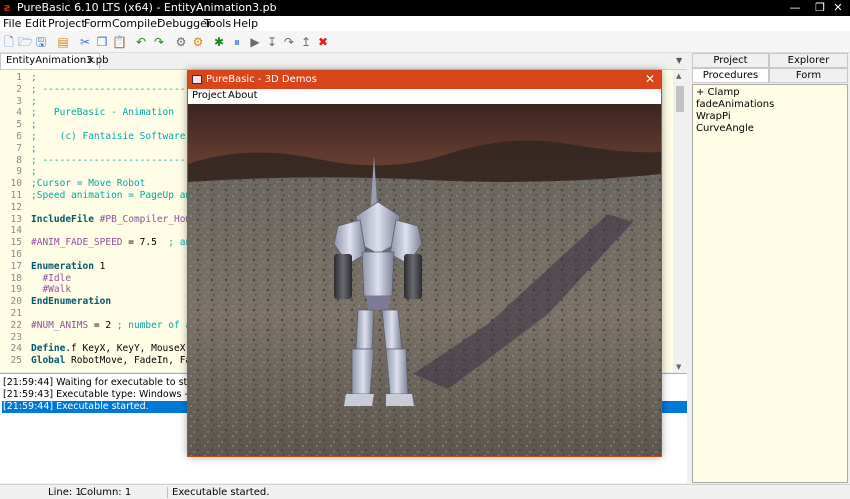  What do you see at coordinates (88, 184) in the screenshot?
I see `code-token: ;Cursor = Move Robot` at bounding box center [88, 184].